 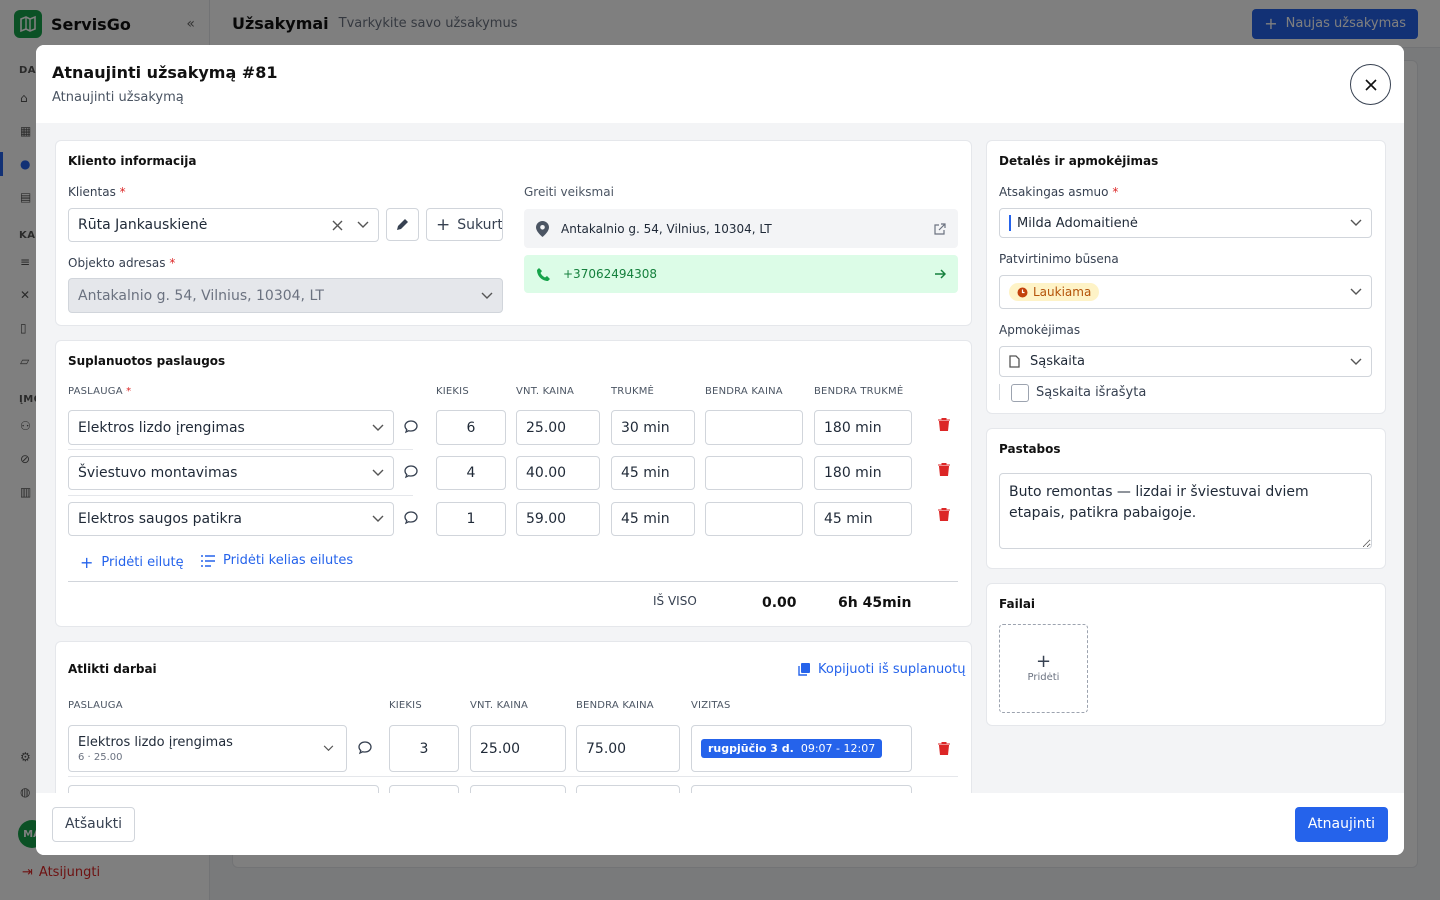 I want to click on client-label: Klientas *, so click(x=97, y=192).